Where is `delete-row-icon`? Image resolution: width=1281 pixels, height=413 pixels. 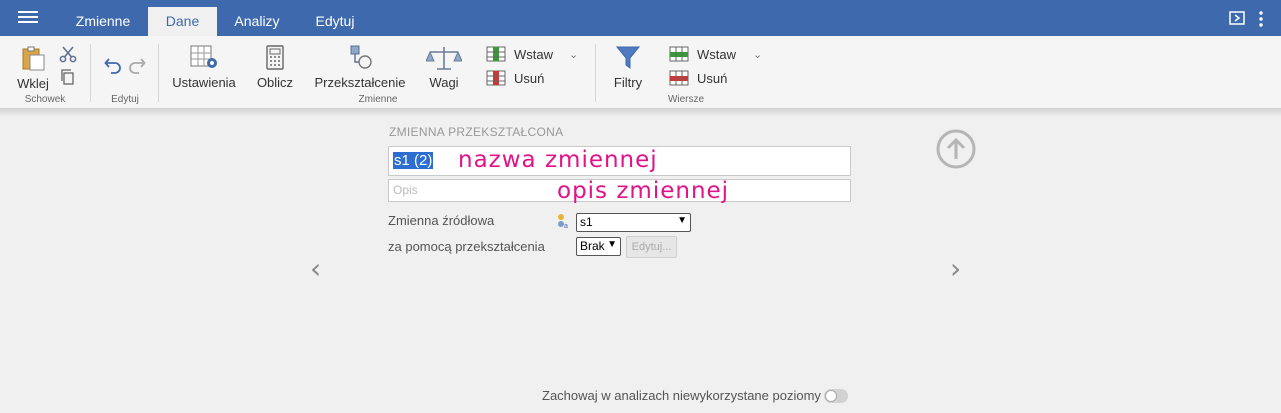 delete-row-icon is located at coordinates (679, 78).